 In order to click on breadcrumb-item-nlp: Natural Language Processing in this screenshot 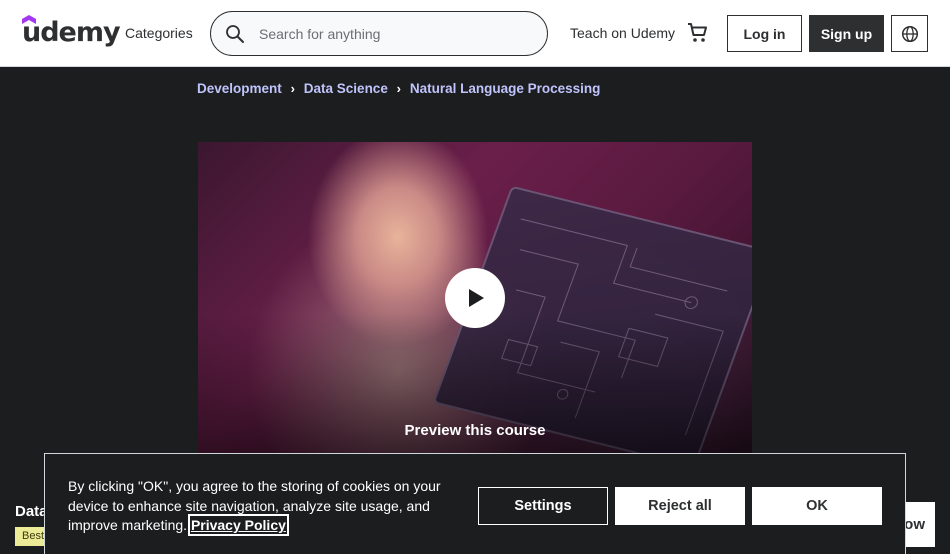, I will do `click(505, 88)`.